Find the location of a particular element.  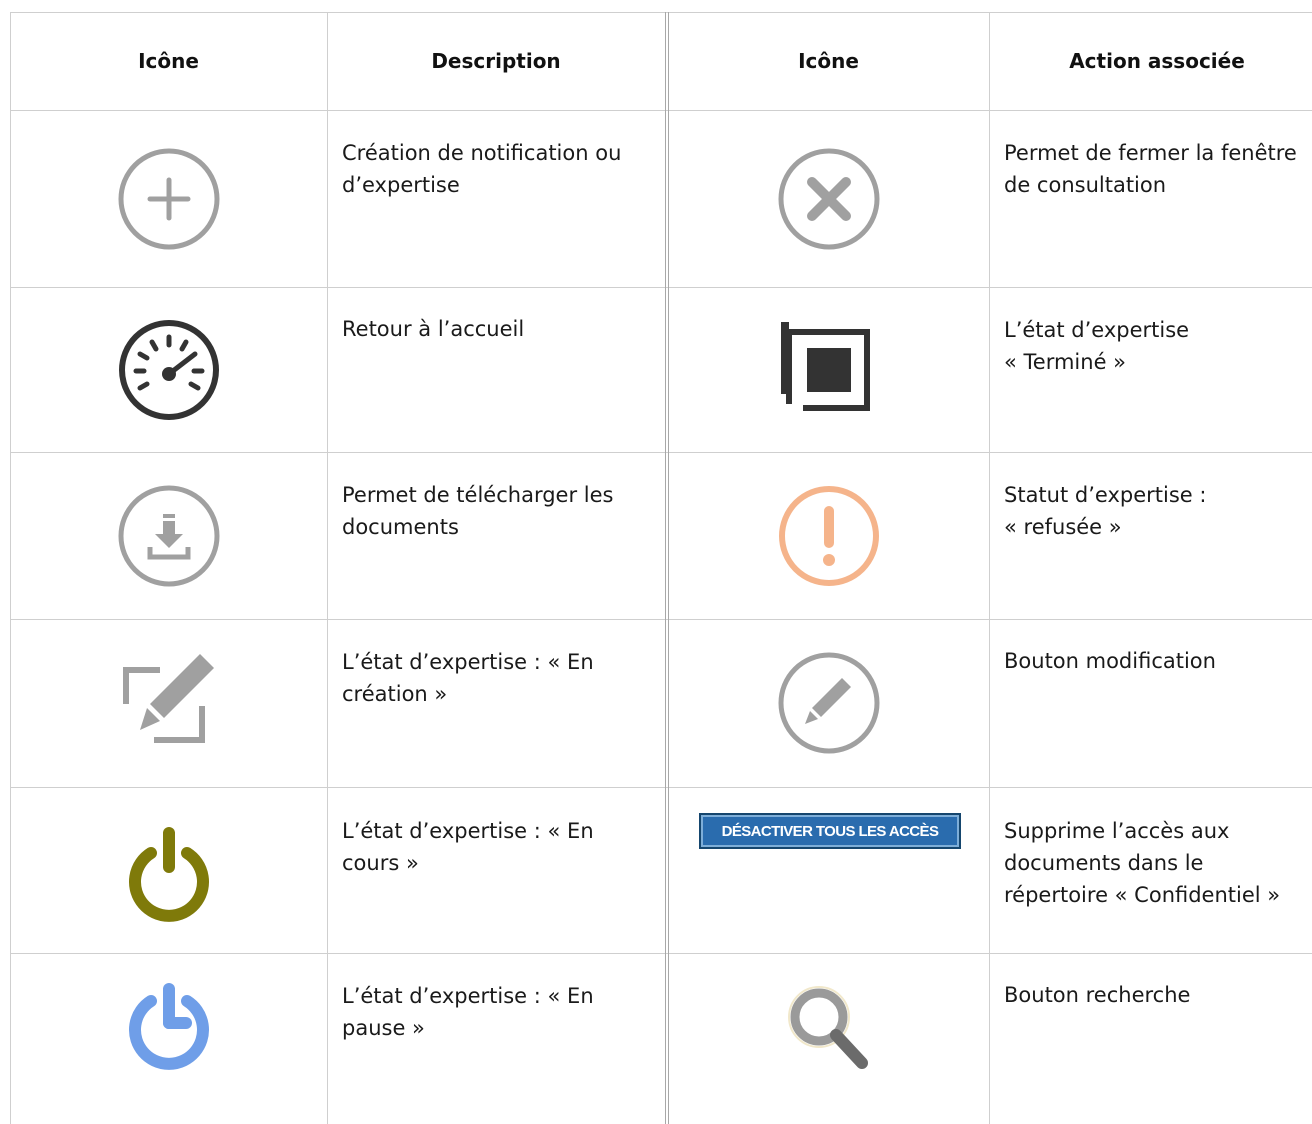

text-line: Supprime l’accès aux is located at coordinates (1117, 831).